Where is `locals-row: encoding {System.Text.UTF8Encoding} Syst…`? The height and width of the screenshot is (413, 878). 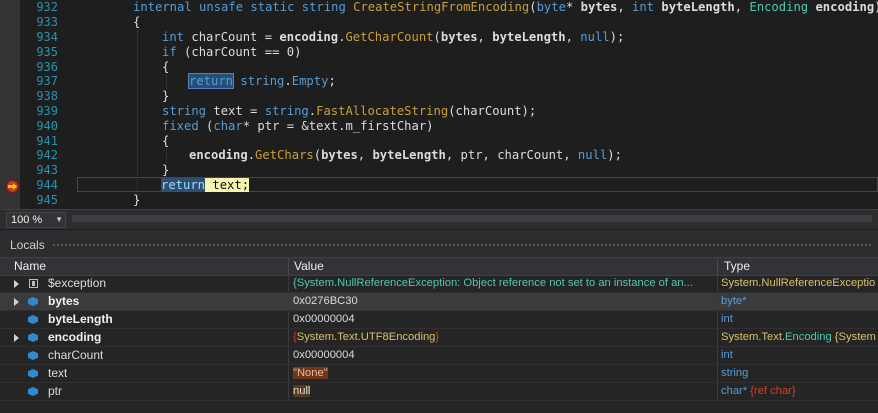 locals-row: encoding {System.Text.UTF8Encoding} Syst… is located at coordinates (439, 338).